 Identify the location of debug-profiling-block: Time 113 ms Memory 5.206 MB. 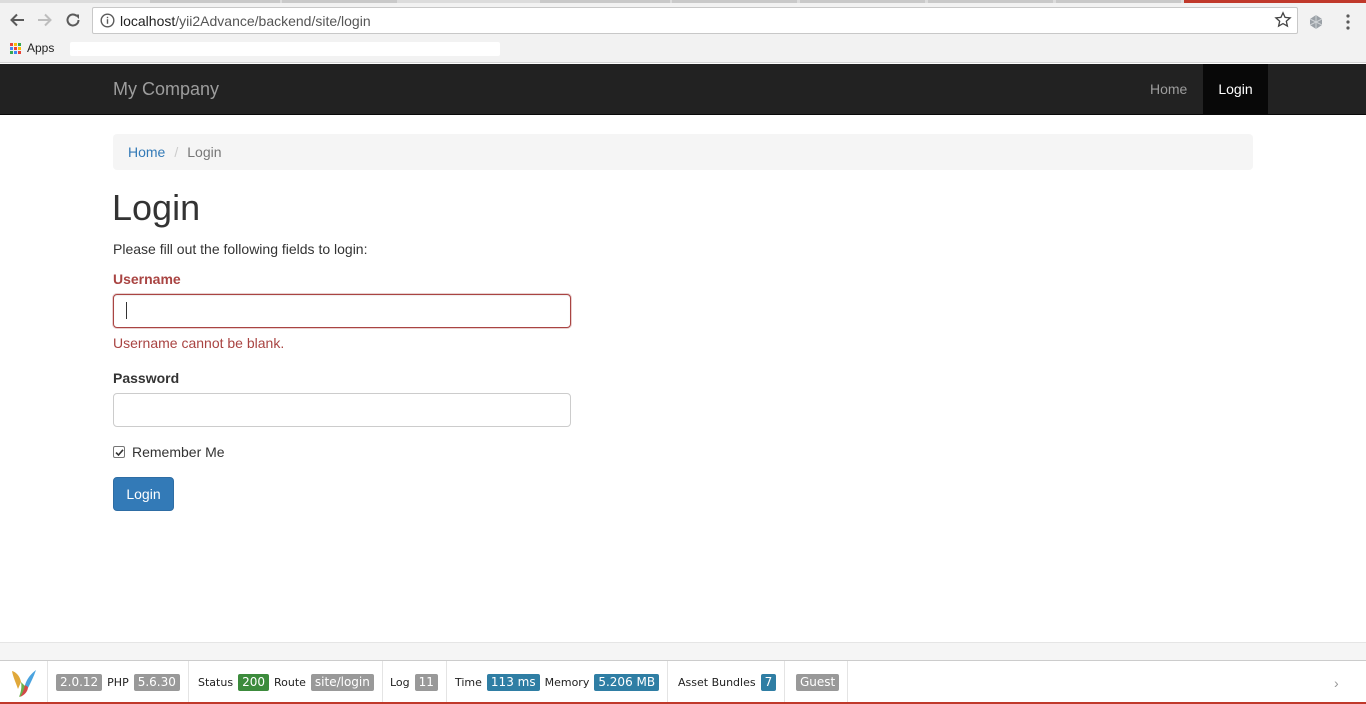
(558, 682).